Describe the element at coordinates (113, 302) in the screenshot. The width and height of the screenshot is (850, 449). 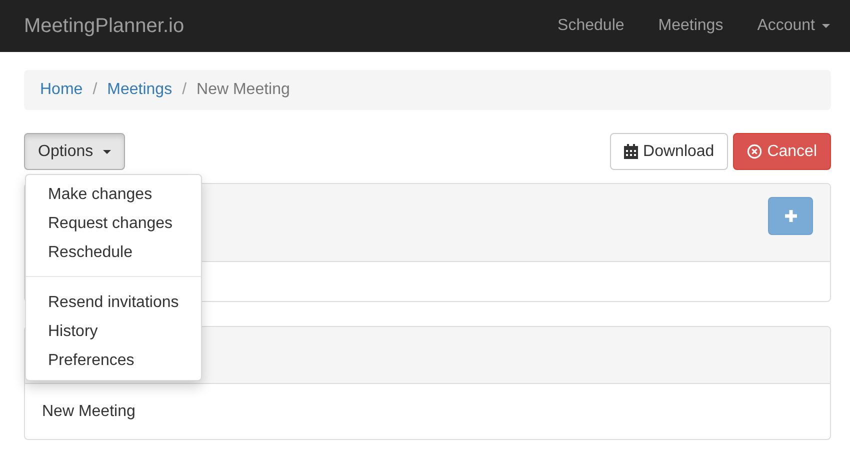
I see `menu-item: Resend invitations` at that location.